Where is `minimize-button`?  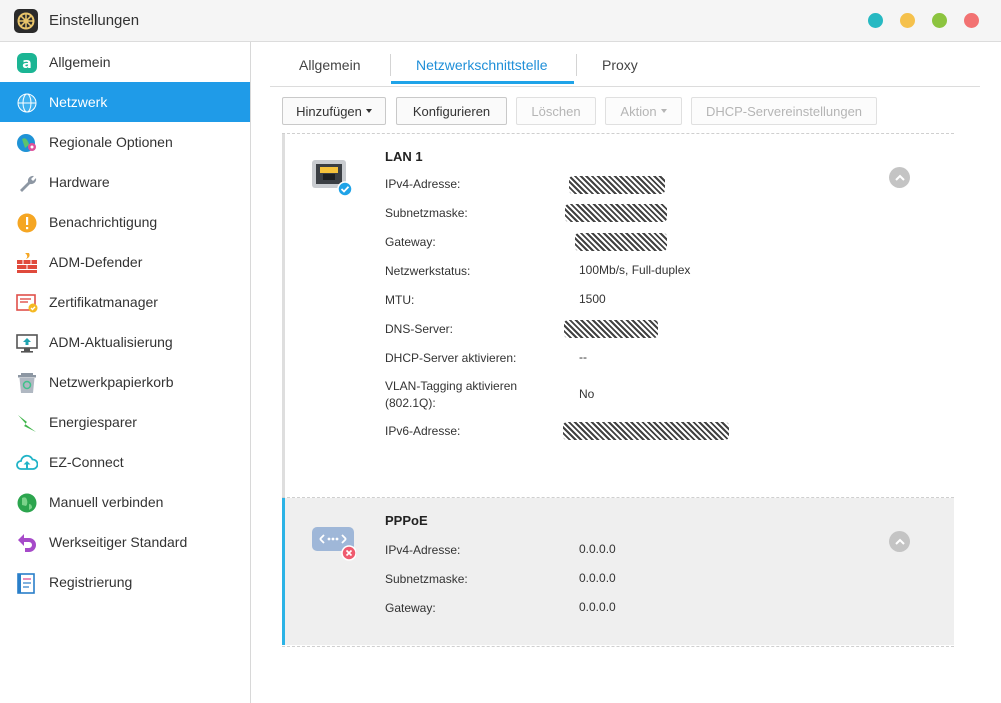 minimize-button is located at coordinates (907, 20).